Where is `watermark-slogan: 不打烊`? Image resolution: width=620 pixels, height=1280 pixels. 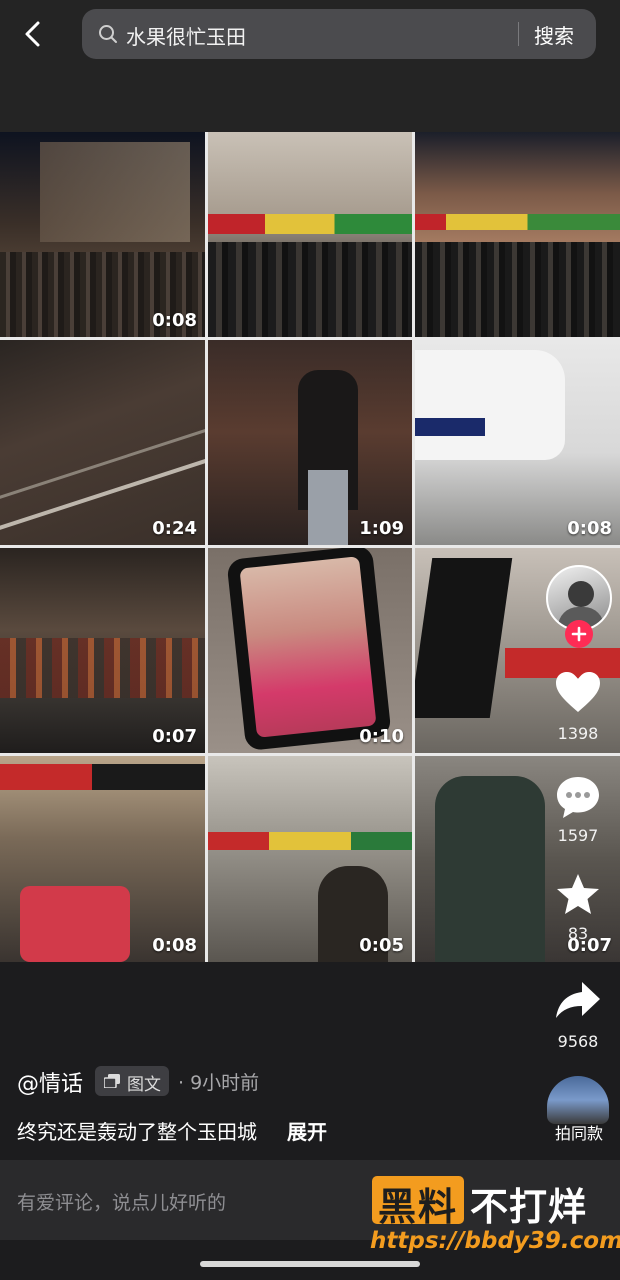 watermark-slogan: 不打烊 is located at coordinates (529, 1207).